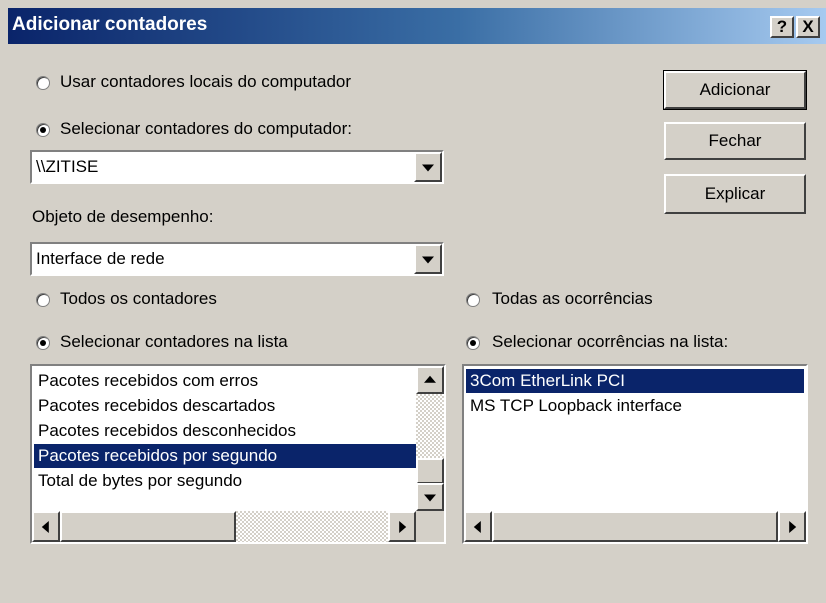  I want to click on radio-all-instances-label: Todas as ocorrências, so click(572, 298).